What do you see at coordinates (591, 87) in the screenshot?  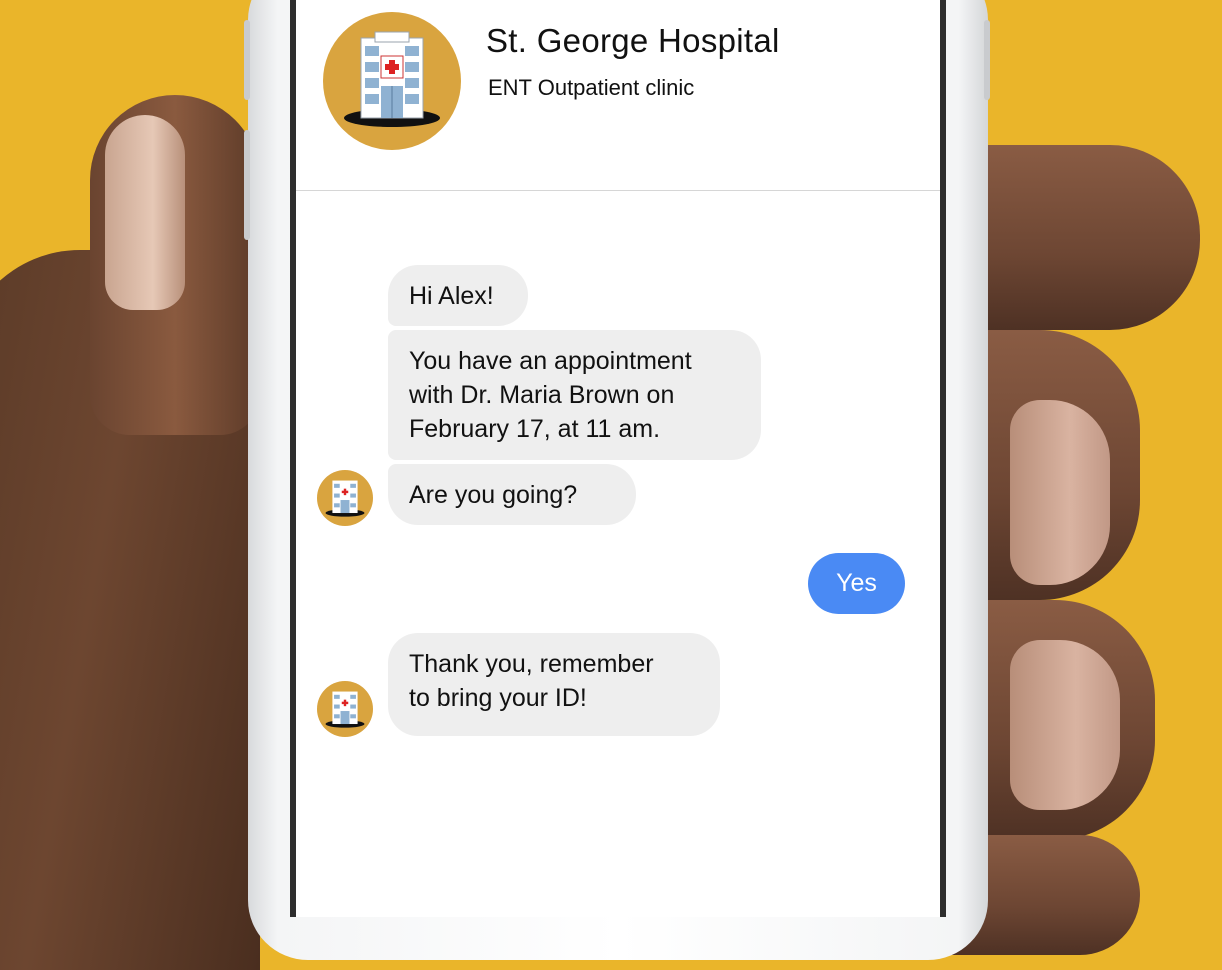 I see `chat-subtitle: ENT Outpatient clinic` at bounding box center [591, 87].